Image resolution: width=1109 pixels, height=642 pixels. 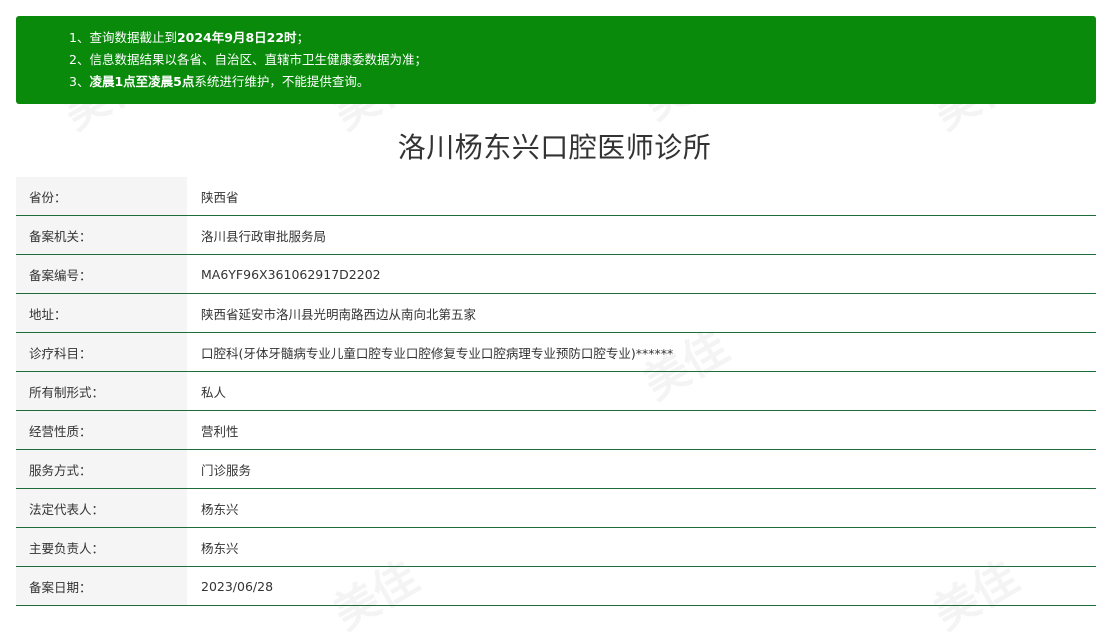 I want to click on table-row: 法定代表人： 杨东兴, so click(x=556, y=508).